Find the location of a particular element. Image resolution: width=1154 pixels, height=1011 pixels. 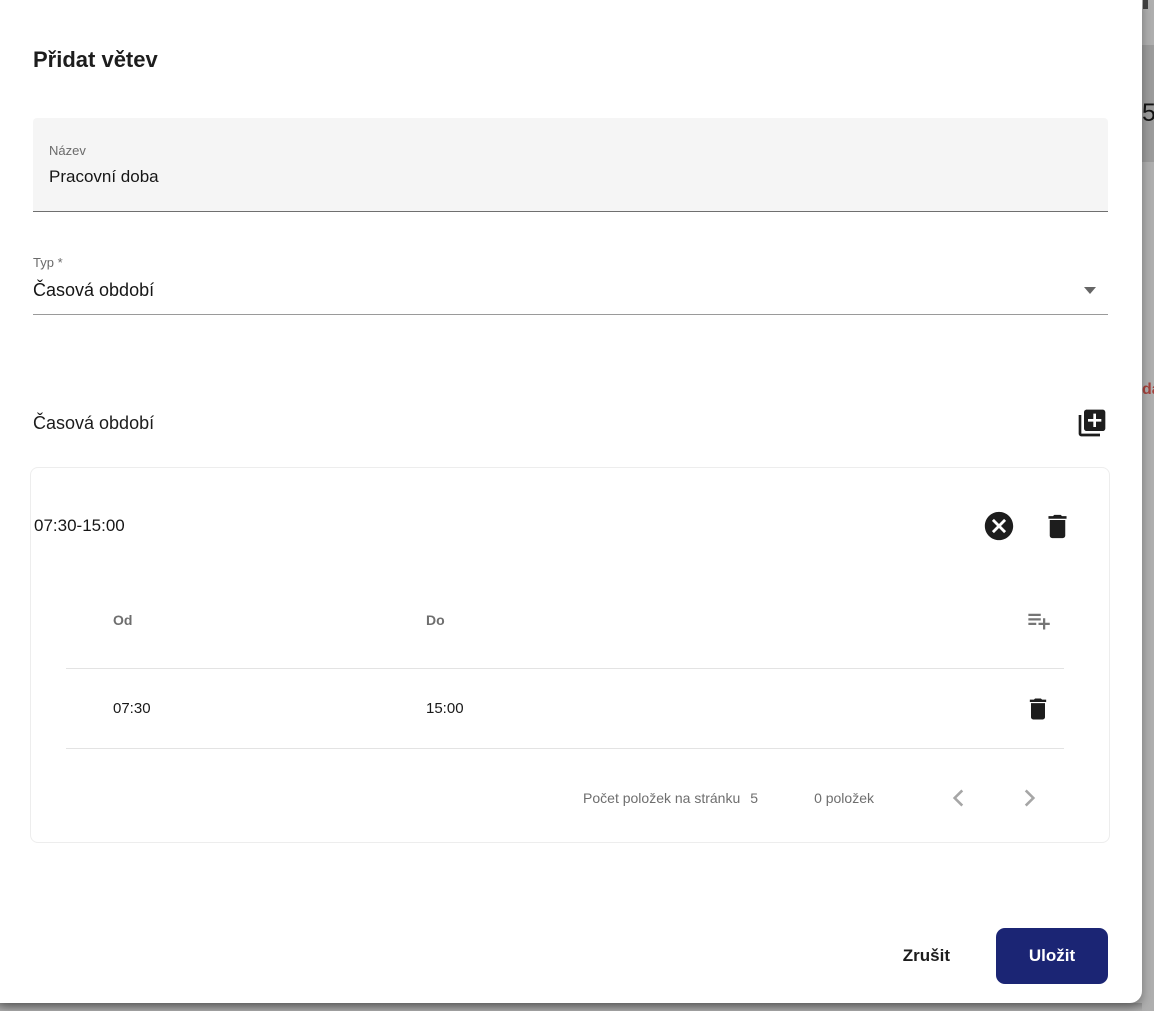

page-size-label: Počet položek na stránku is located at coordinates (662, 798).